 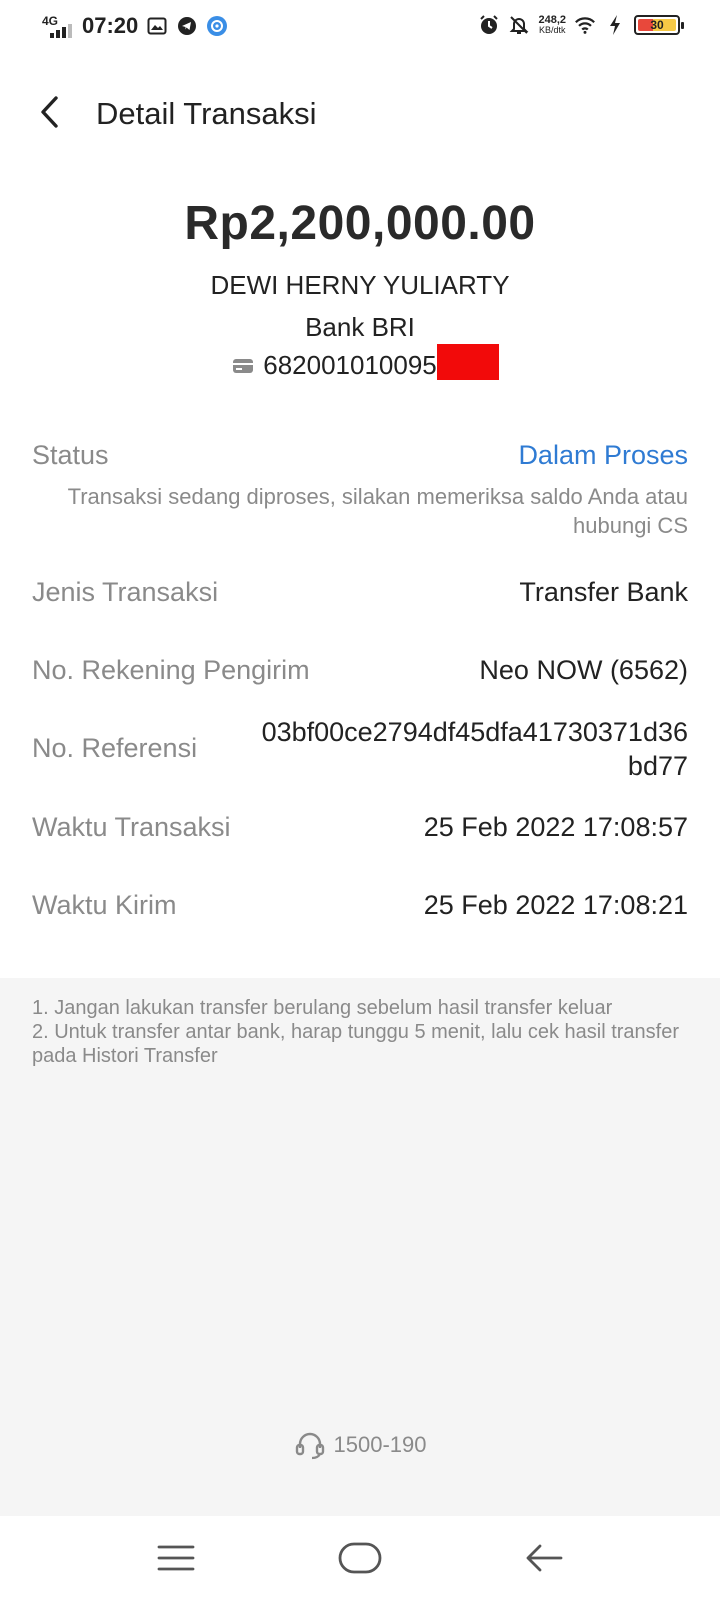 What do you see at coordinates (217, 26) in the screenshot?
I see `app-notification-icon` at bounding box center [217, 26].